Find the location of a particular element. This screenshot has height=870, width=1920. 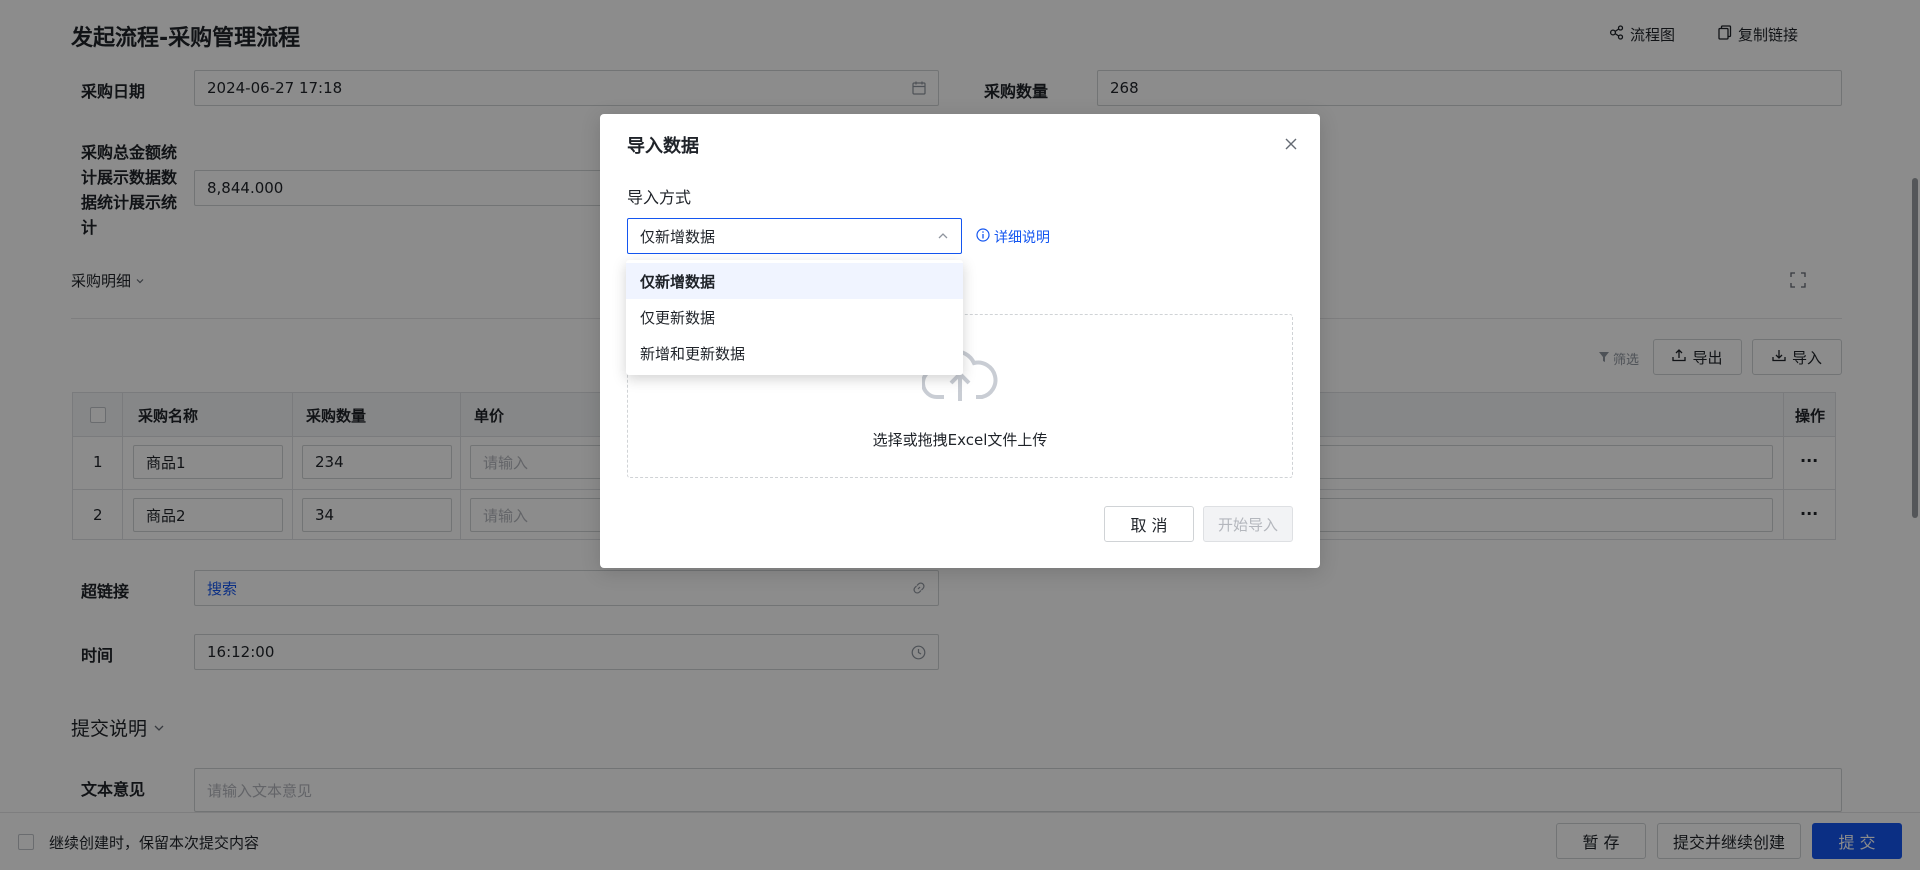

info-icon is located at coordinates (983, 237).